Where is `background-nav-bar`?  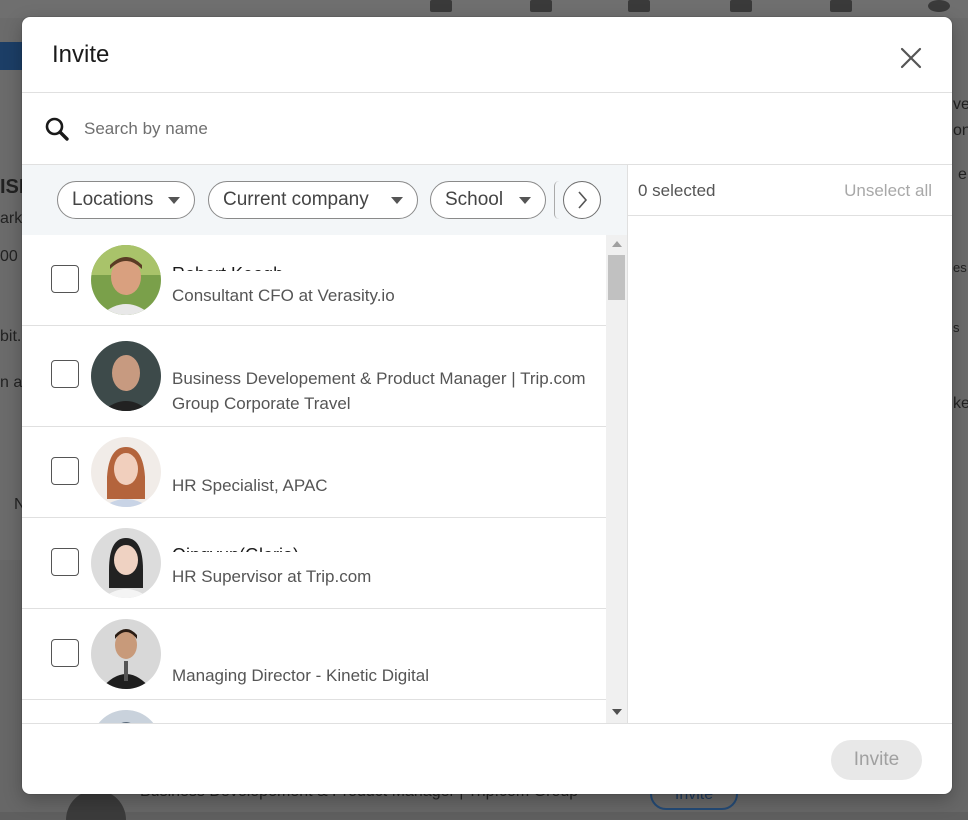
background-nav-bar is located at coordinates (484, 9).